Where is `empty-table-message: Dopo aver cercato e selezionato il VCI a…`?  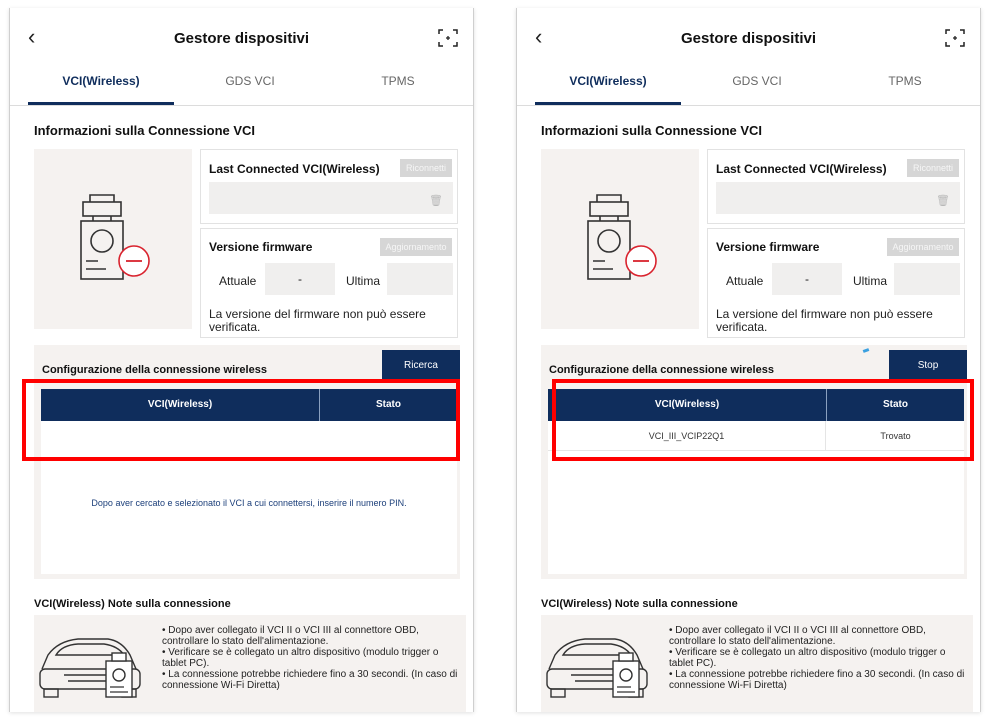
empty-table-message: Dopo aver cercato e selezionato il VCI a… is located at coordinates (249, 503).